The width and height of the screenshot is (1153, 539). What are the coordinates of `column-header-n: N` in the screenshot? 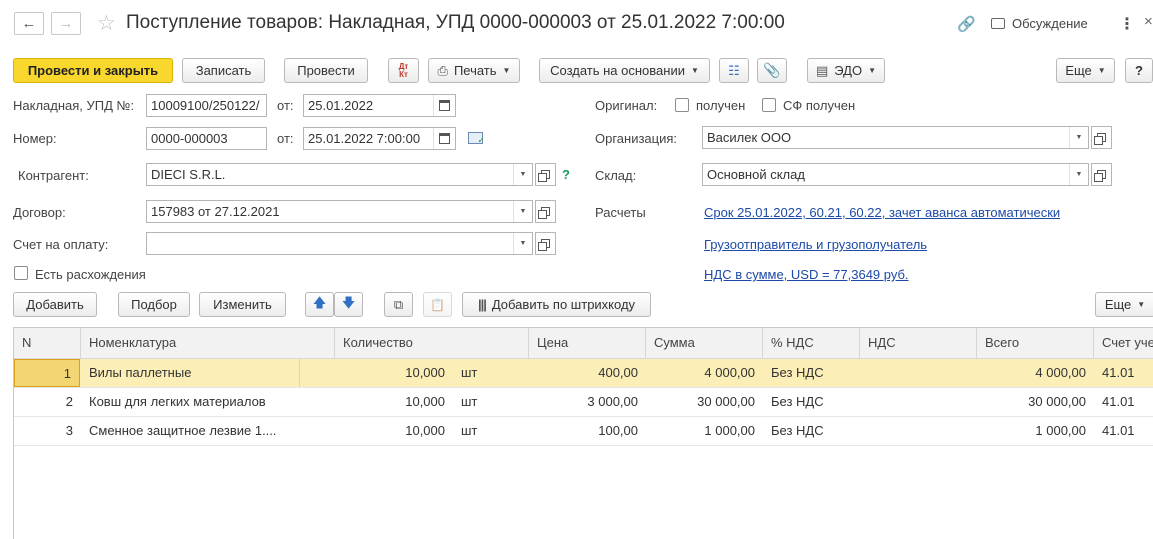 It's located at (47, 343).